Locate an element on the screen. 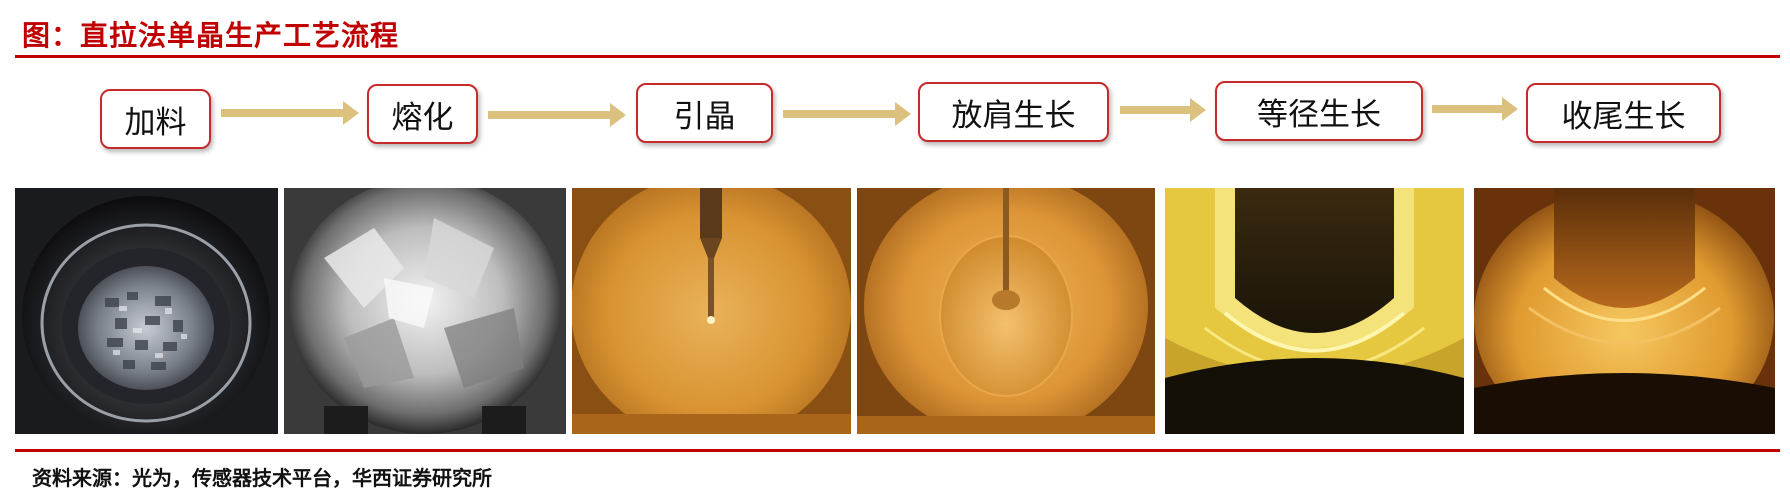 The image size is (1790, 504). step-seeding: 引晶 is located at coordinates (704, 113).